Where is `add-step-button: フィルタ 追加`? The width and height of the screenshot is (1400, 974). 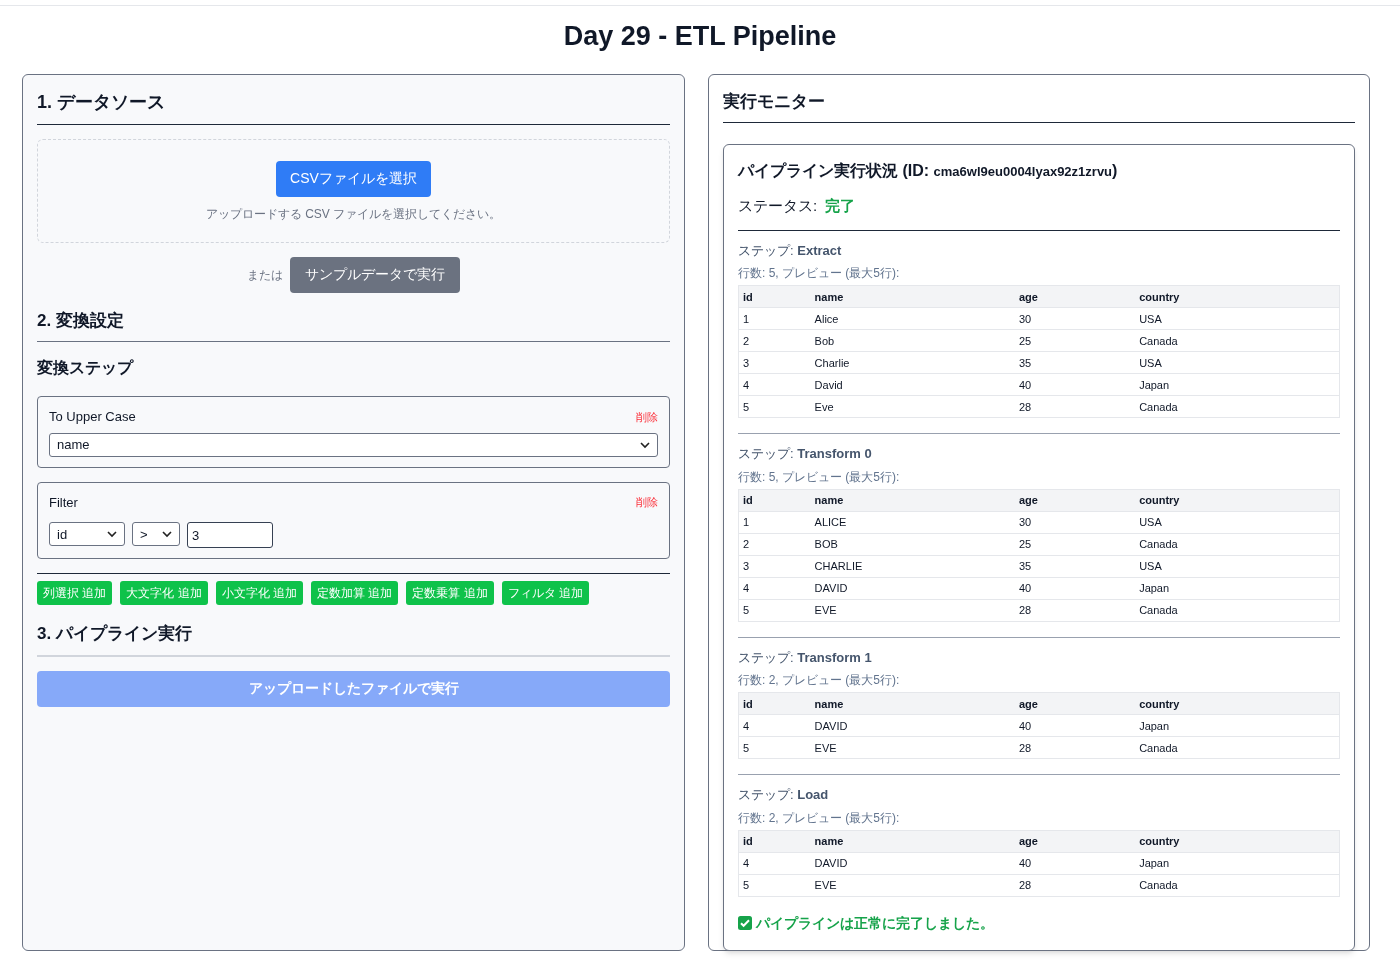 add-step-button: フィルタ 追加 is located at coordinates (545, 593).